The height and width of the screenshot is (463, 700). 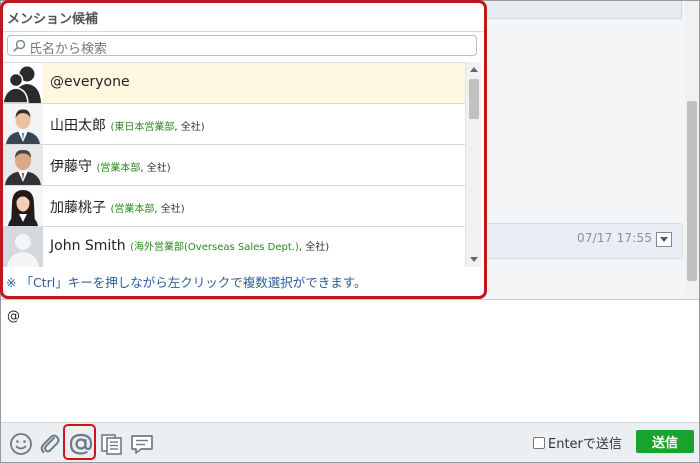 What do you see at coordinates (243, 17) in the screenshot?
I see `popup-header: メンション候補` at bounding box center [243, 17].